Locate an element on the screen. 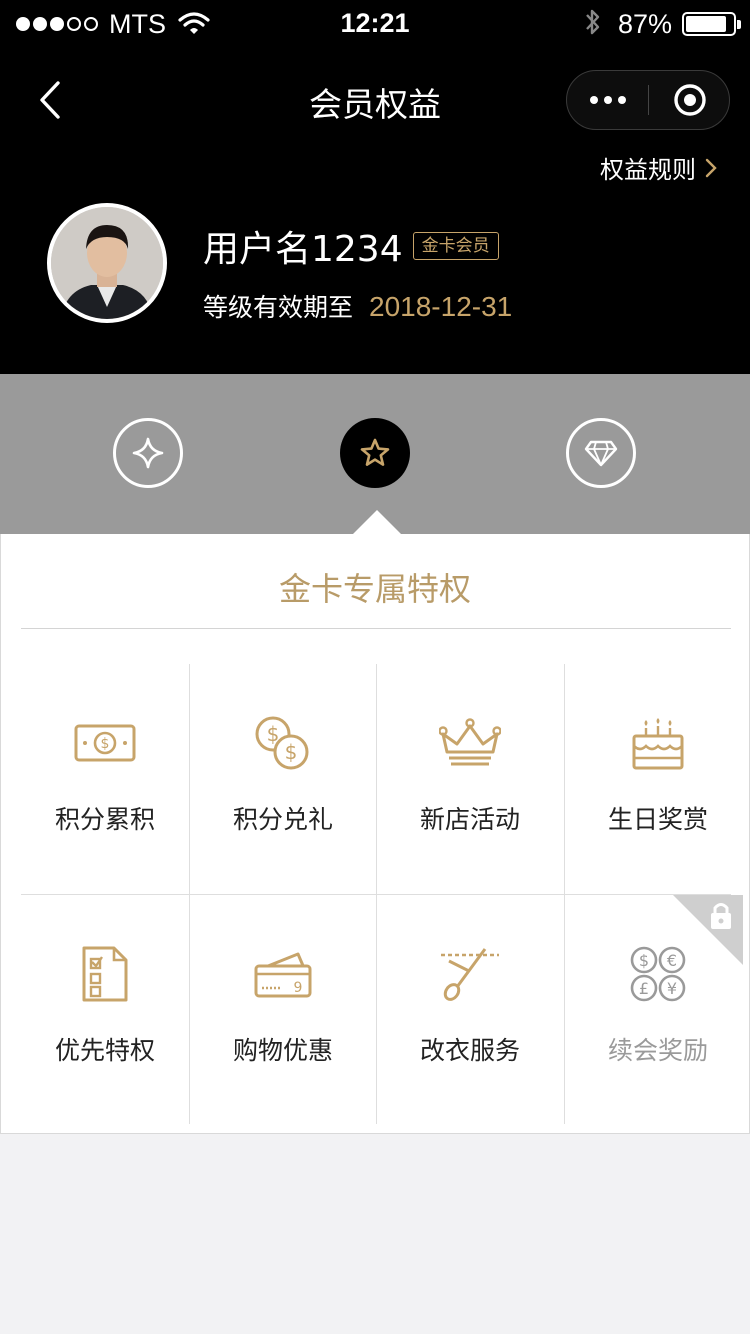  more-button is located at coordinates (608, 100).